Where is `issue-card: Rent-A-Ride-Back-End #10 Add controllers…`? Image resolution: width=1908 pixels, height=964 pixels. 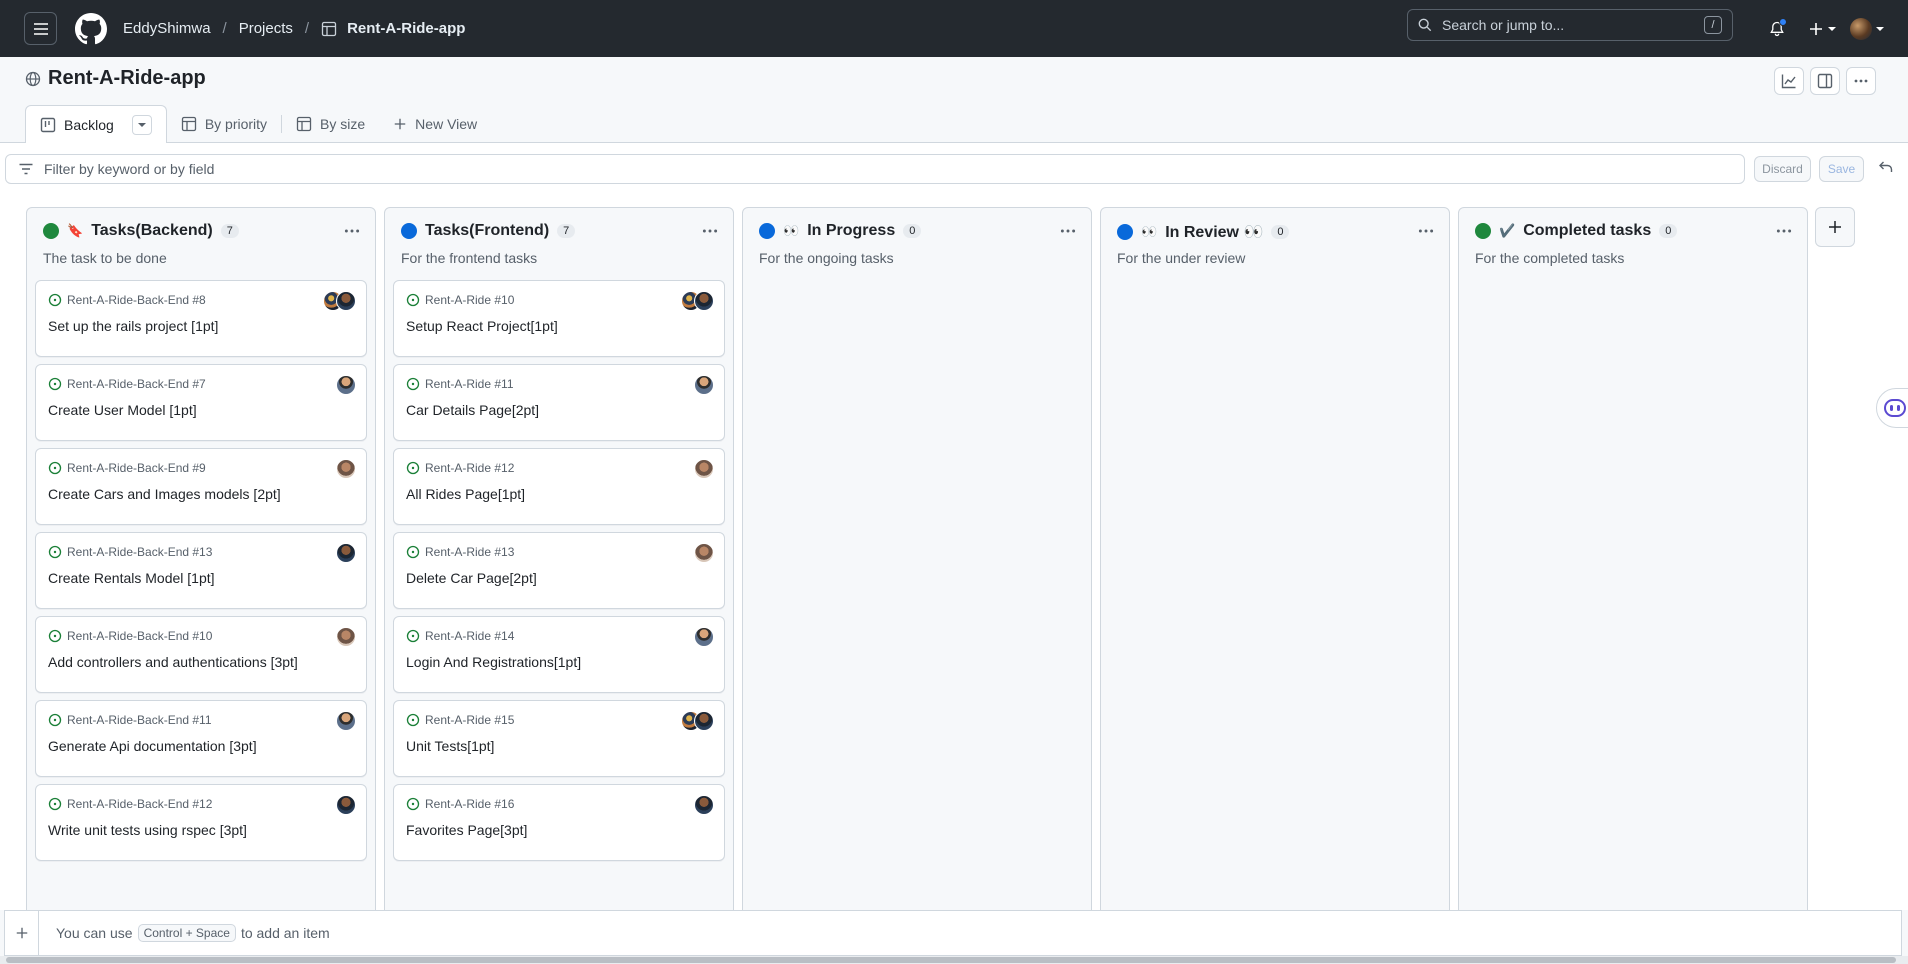
issue-card: Rent-A-Ride-Back-End #10 Add controllers… is located at coordinates (201, 654).